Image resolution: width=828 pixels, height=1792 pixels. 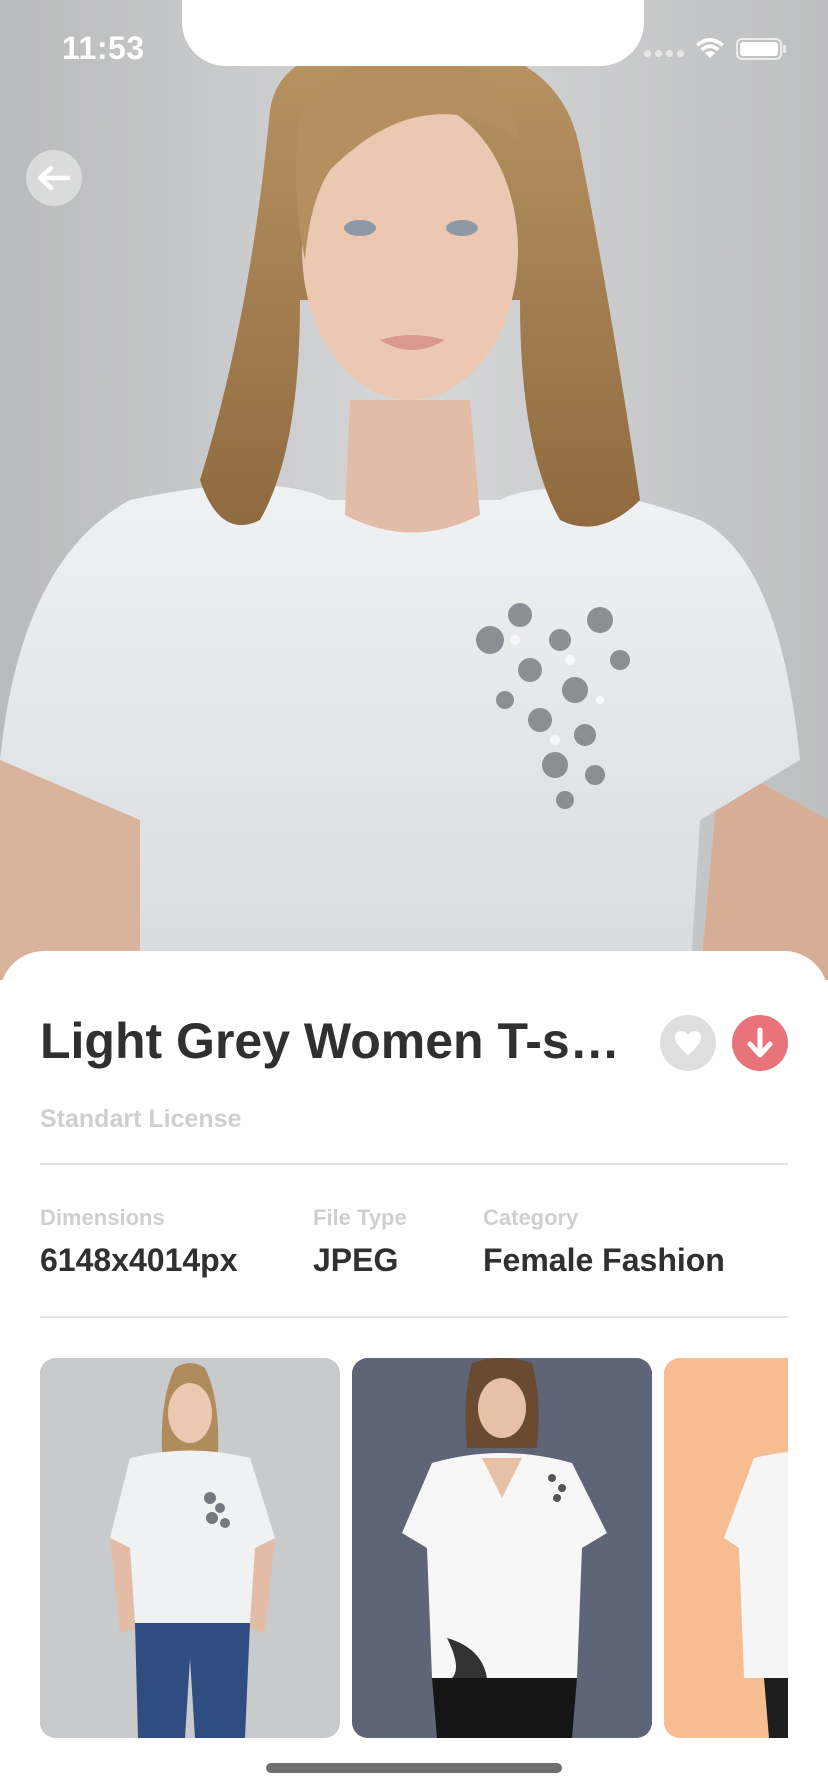 I want to click on home-indicator, so click(x=414, y=1768).